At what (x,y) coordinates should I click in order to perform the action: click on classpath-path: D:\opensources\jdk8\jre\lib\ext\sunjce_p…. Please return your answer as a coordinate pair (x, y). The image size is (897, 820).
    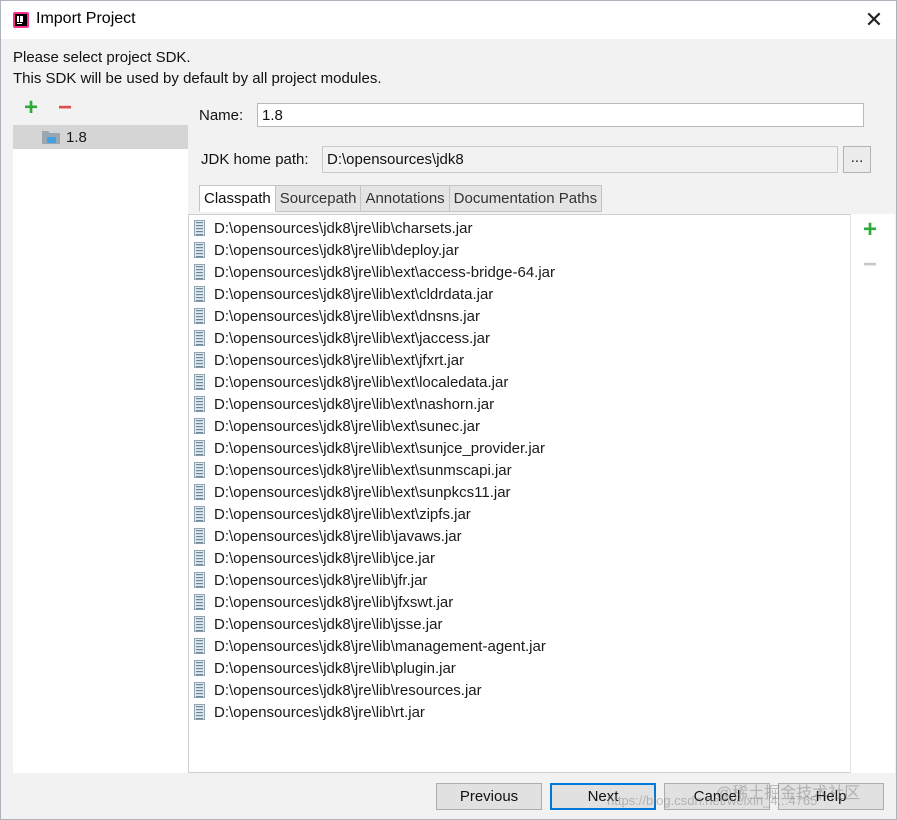
    Looking at the image, I should click on (380, 448).